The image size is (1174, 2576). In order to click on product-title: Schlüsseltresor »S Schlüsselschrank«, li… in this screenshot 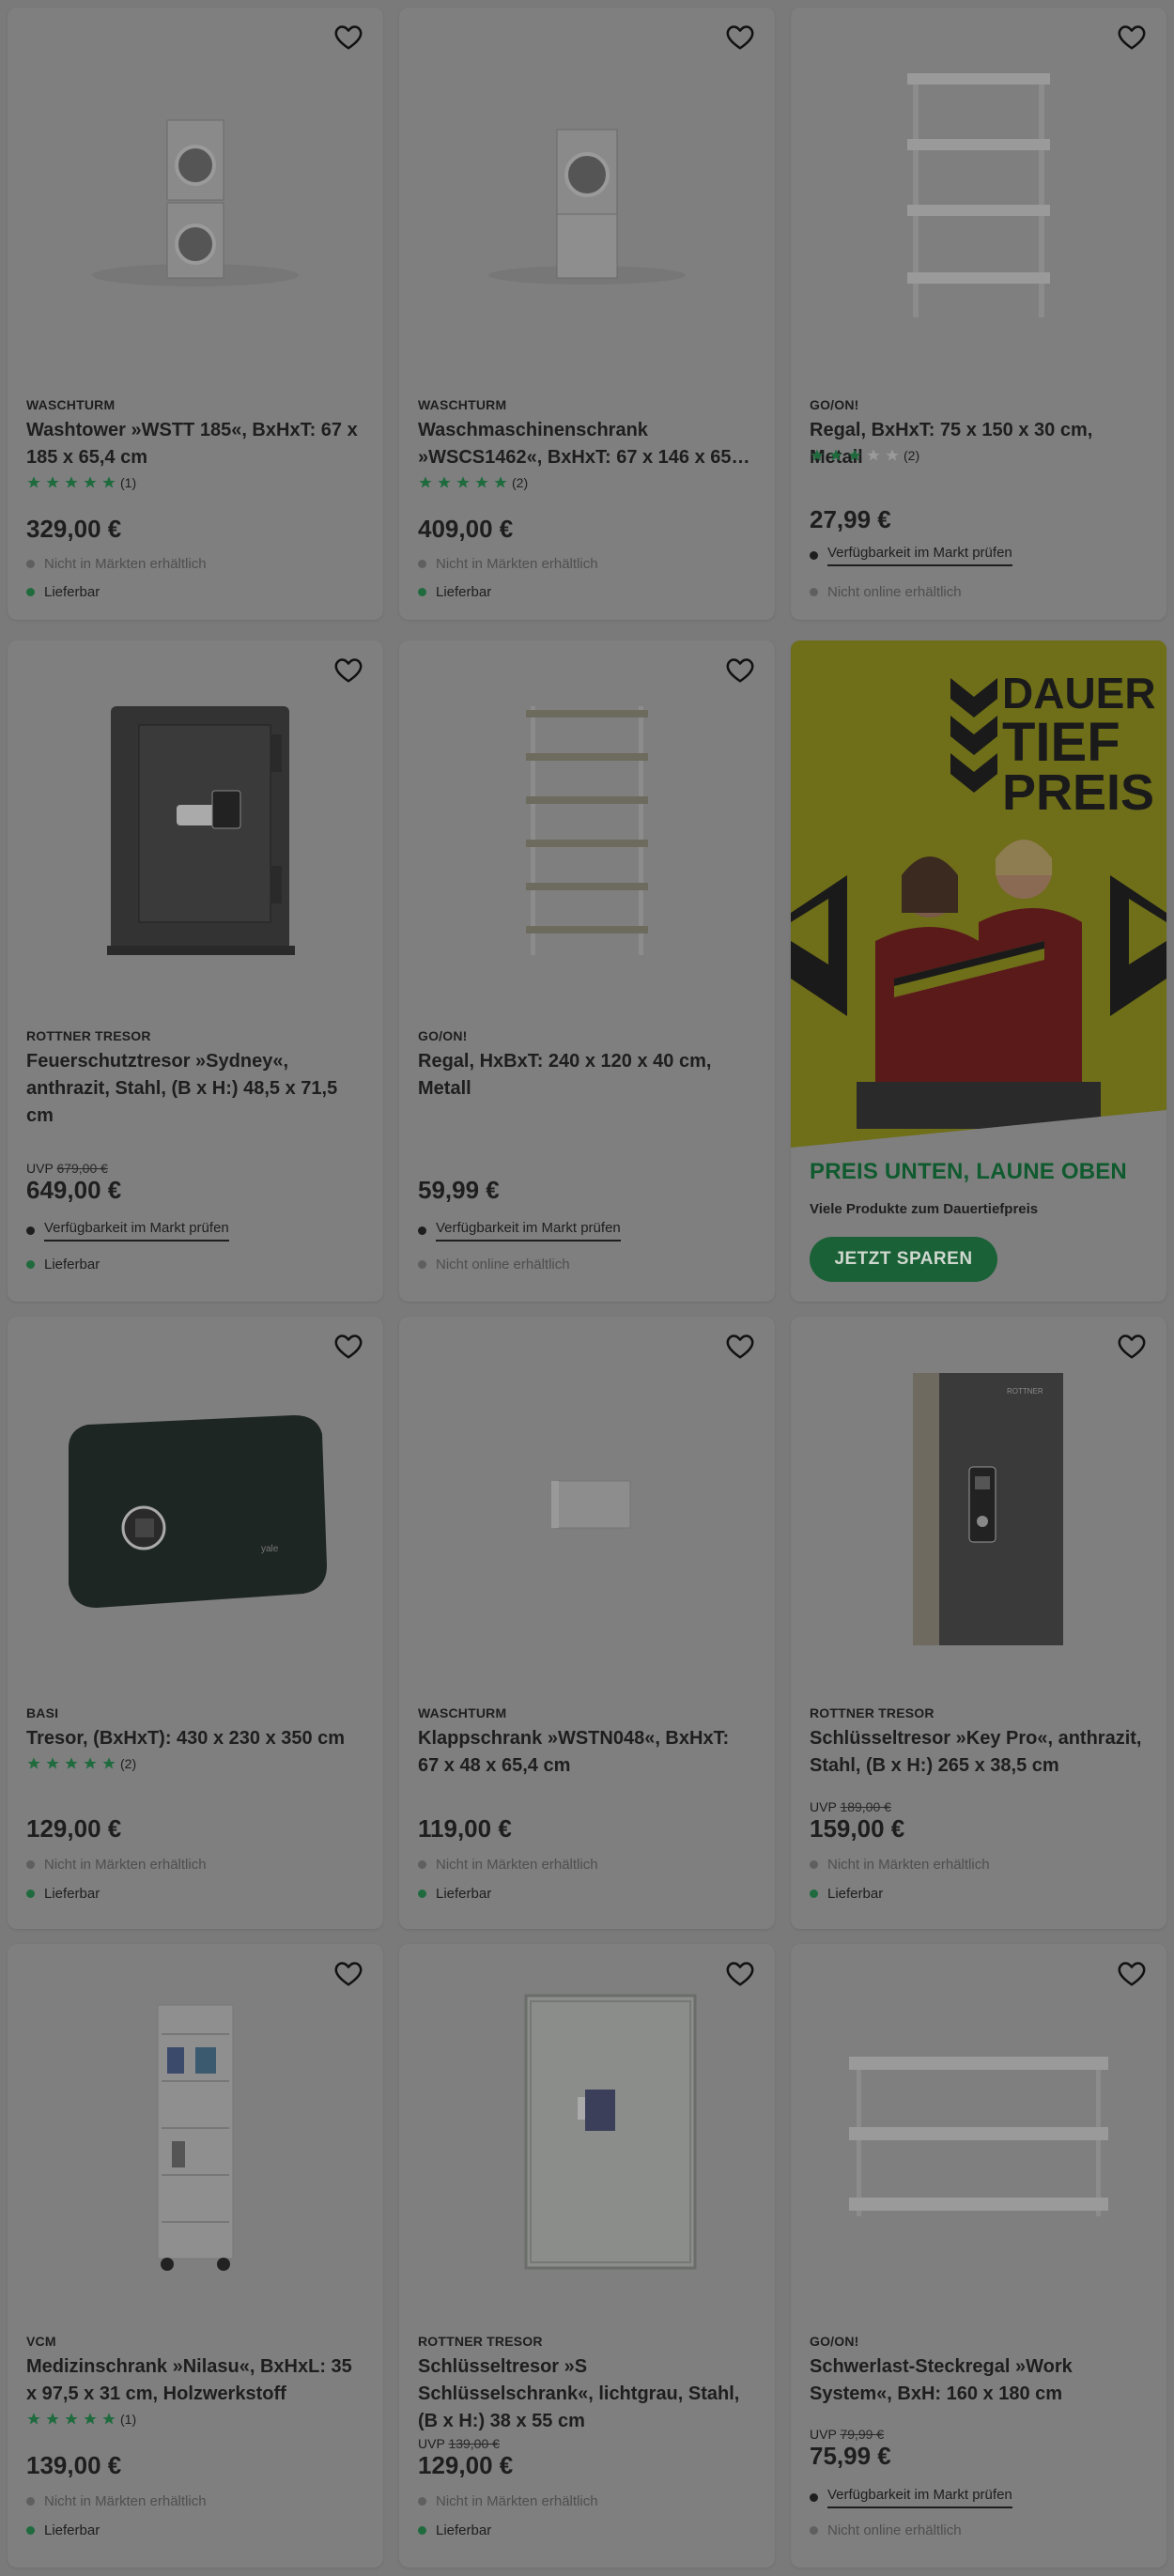, I will do `click(586, 2394)`.